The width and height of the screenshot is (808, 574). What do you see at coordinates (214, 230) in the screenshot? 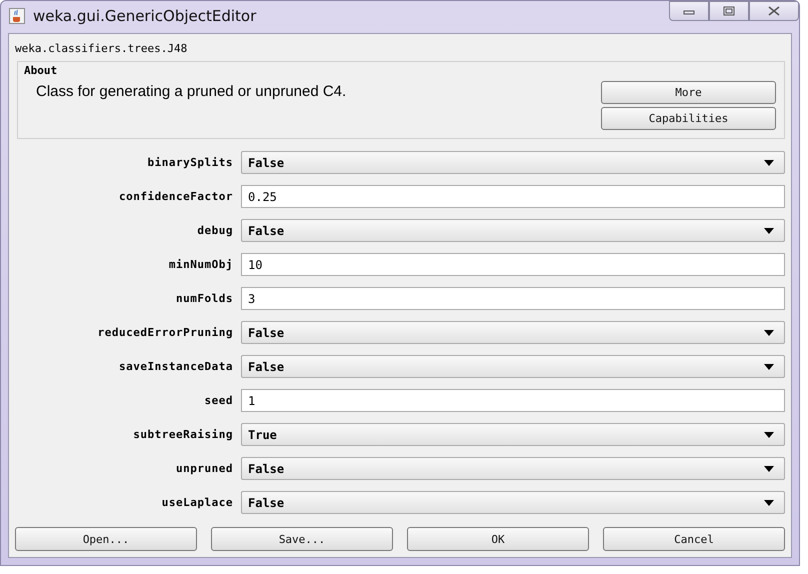
I see `property-label: debug` at bounding box center [214, 230].